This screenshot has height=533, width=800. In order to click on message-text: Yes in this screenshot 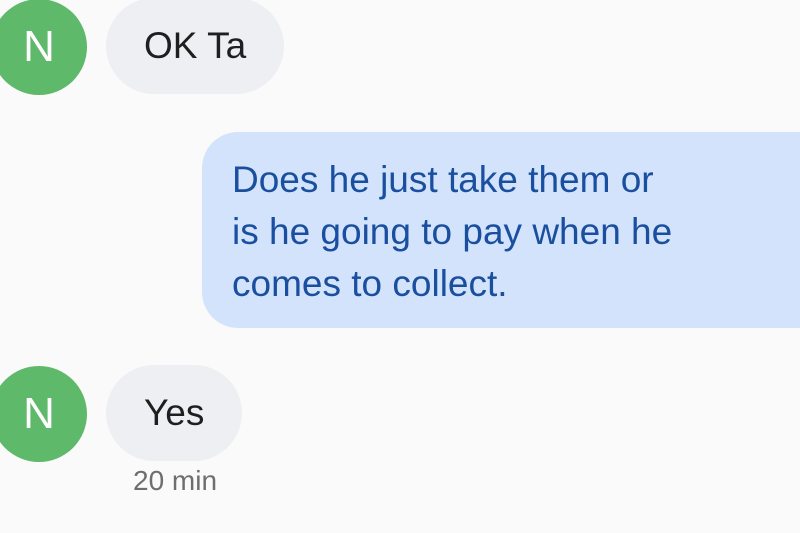, I will do `click(174, 412)`.